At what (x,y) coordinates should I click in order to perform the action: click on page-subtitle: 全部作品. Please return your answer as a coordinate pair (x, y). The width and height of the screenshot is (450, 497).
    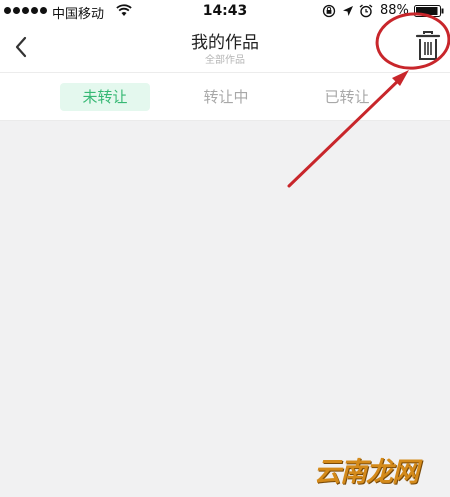
    Looking at the image, I should click on (225, 60).